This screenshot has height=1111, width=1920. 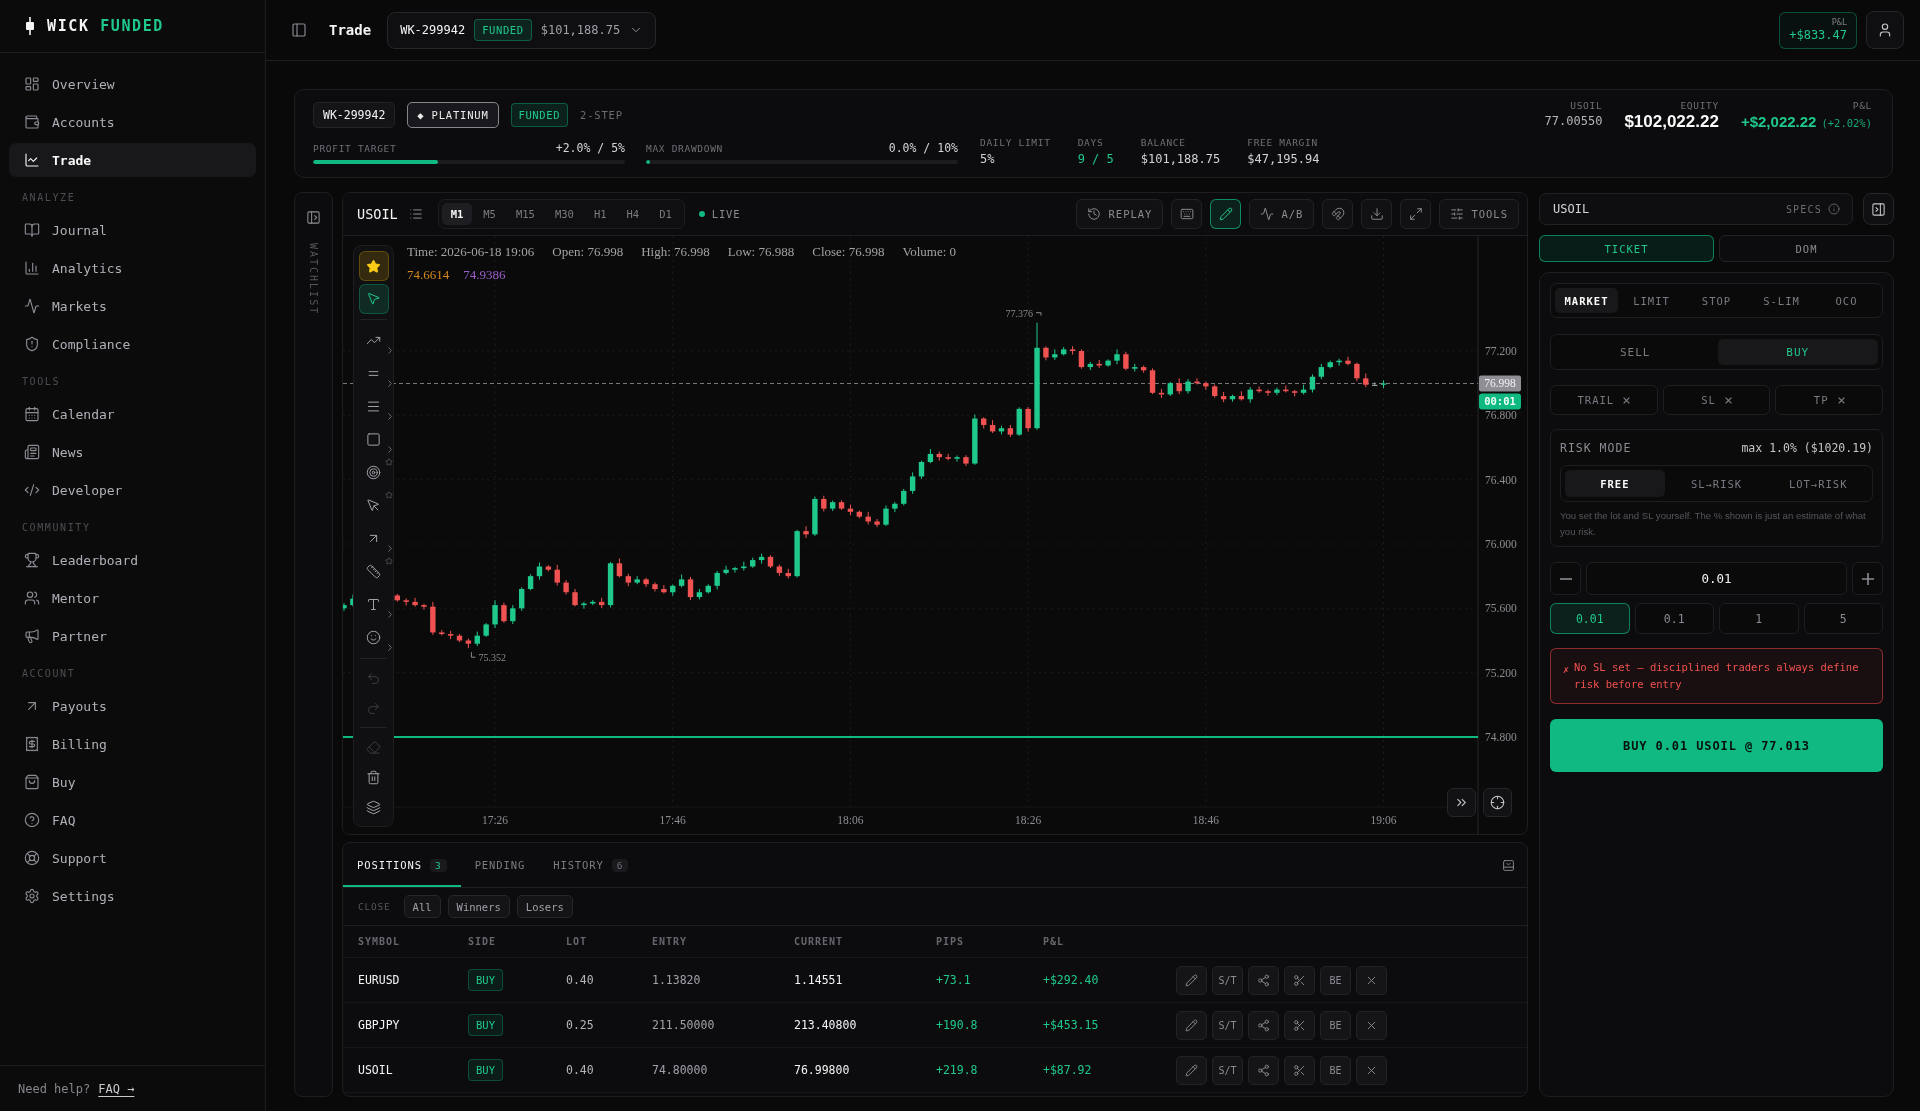 What do you see at coordinates (32, 414) in the screenshot?
I see `calendar-icon` at bounding box center [32, 414].